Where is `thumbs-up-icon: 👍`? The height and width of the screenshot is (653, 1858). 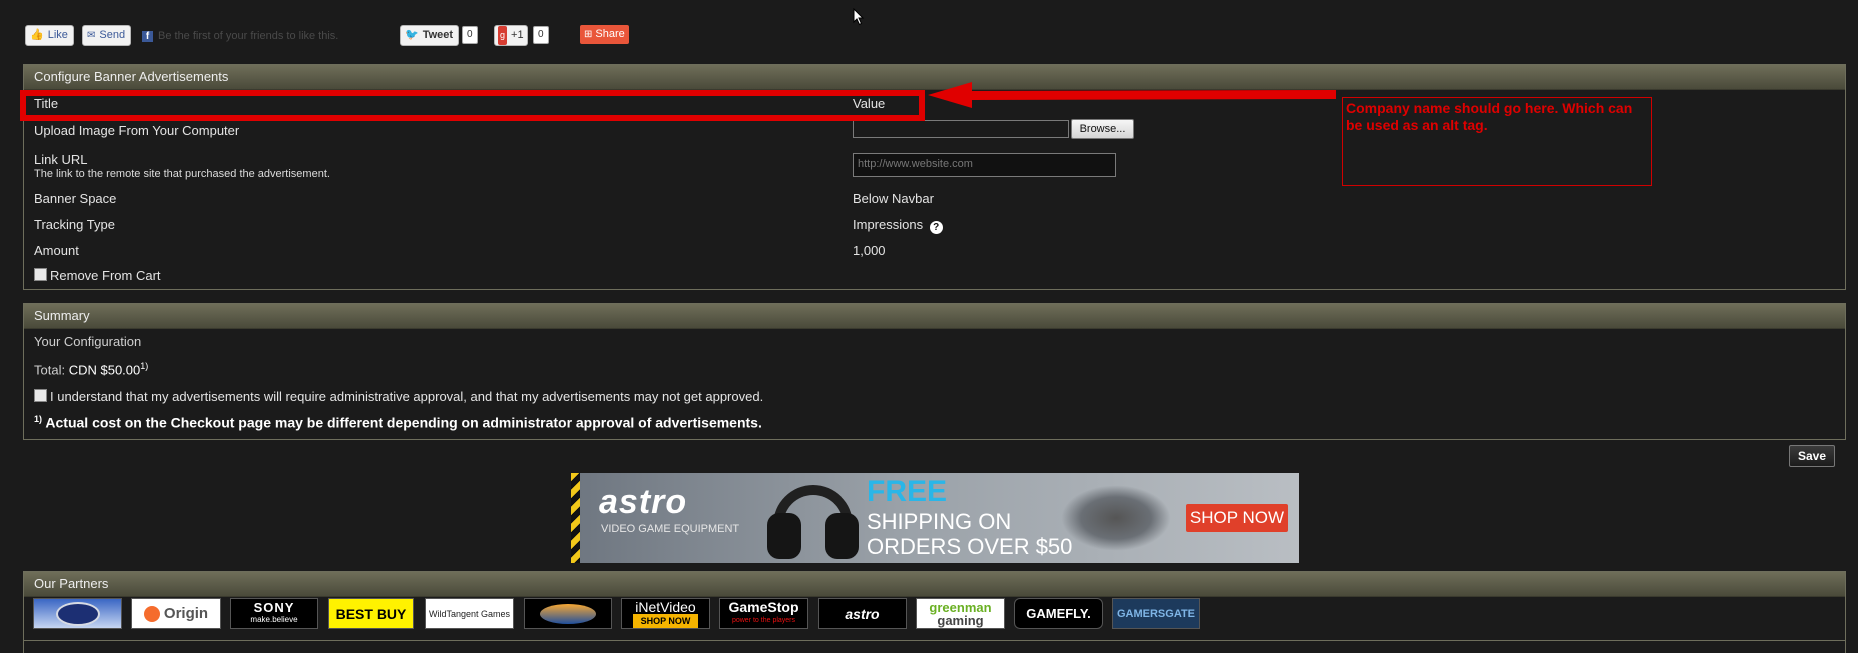 thumbs-up-icon: 👍 is located at coordinates (37, 35).